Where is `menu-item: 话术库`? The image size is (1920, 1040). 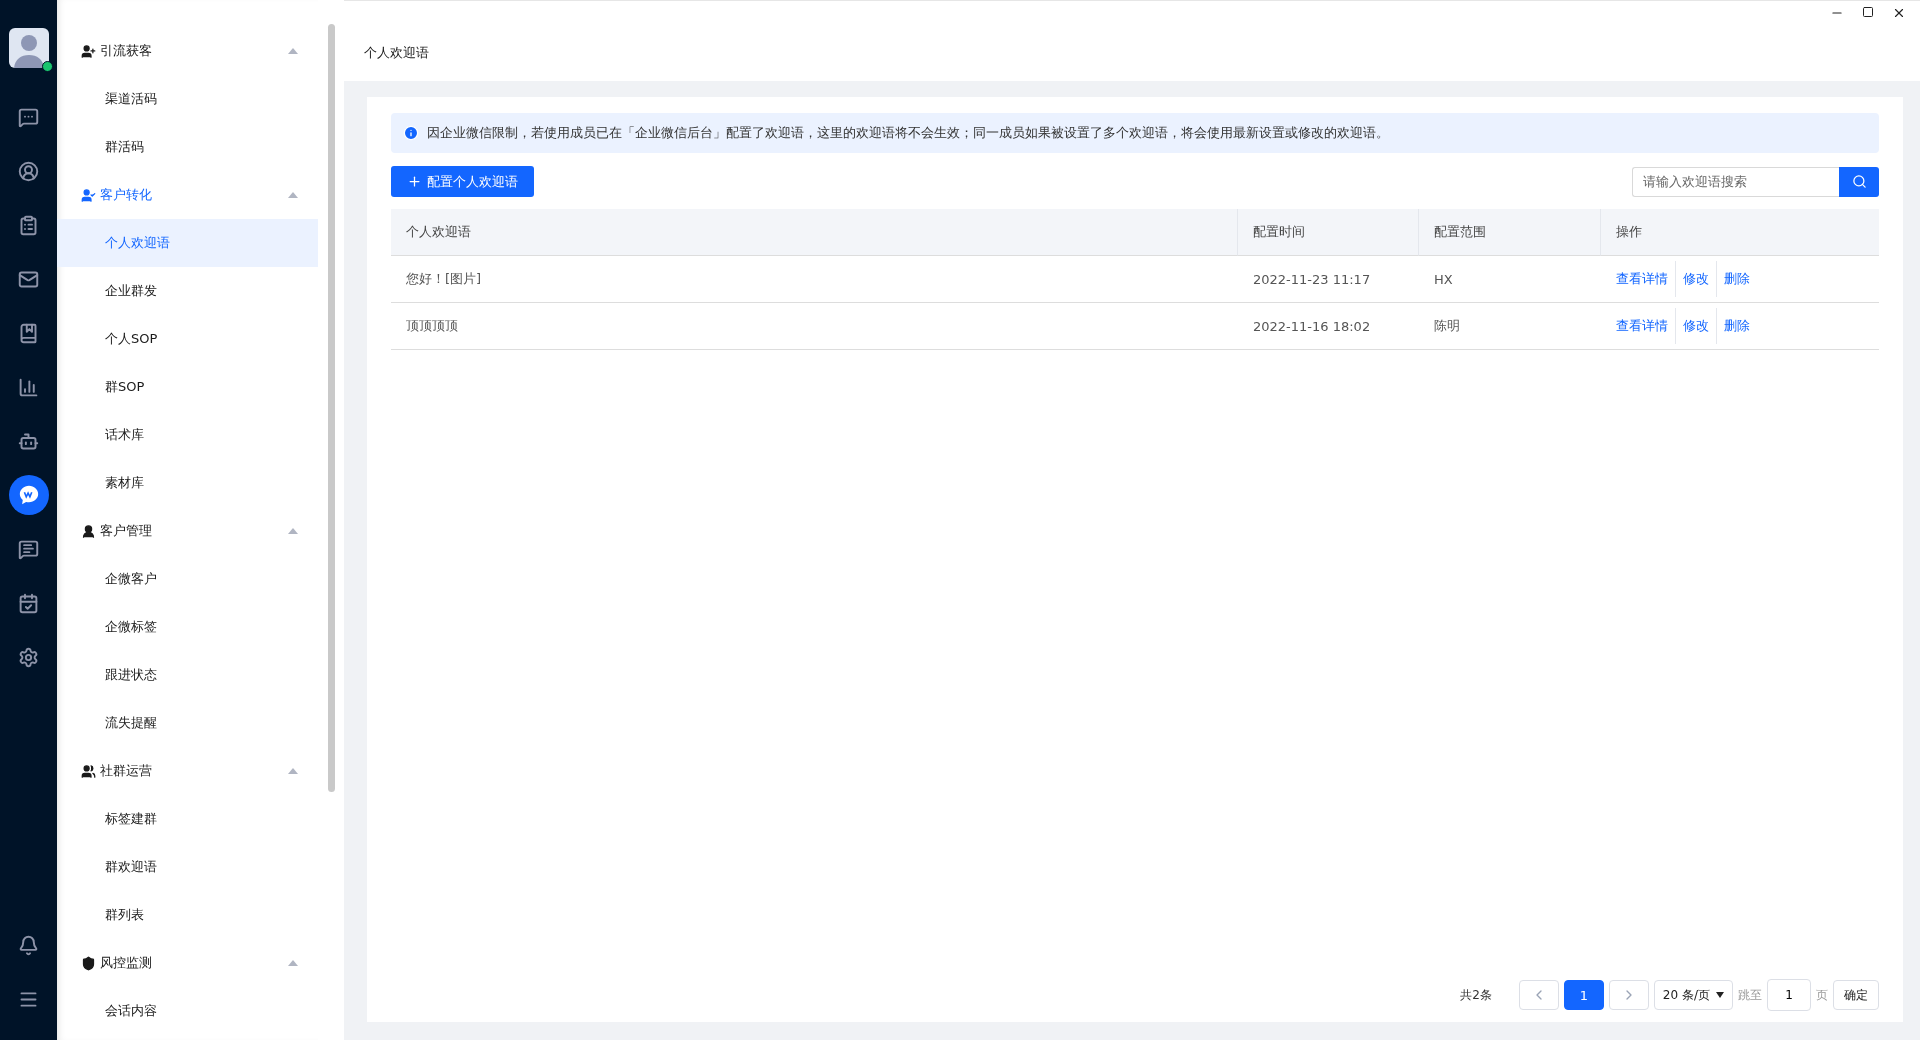
menu-item: 话术库 is located at coordinates (187, 435).